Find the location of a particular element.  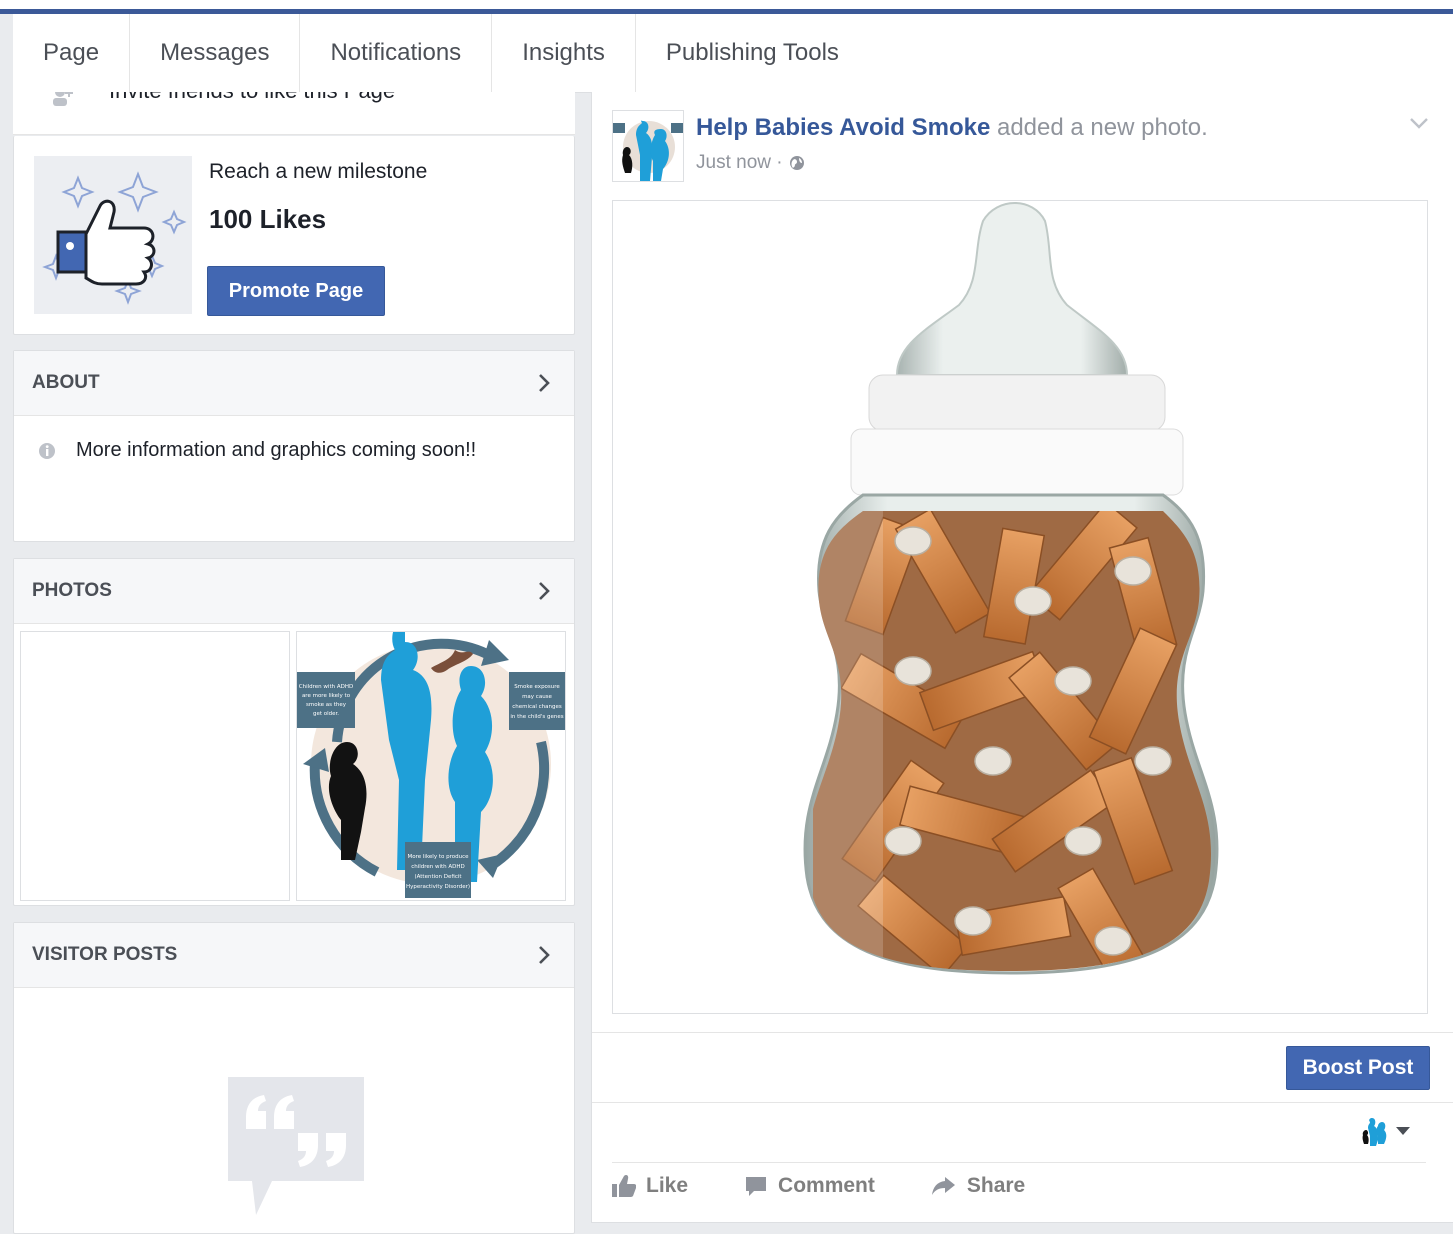

tab-notifications: Notifications is located at coordinates (396, 53).